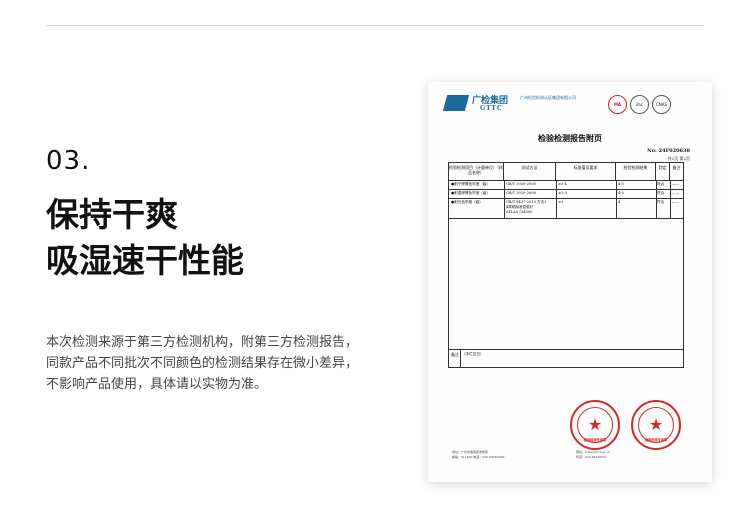 Image resolution: width=750 pixels, height=508 pixels. What do you see at coordinates (145, 238) in the screenshot?
I see `section-title: 保持干爽 吸湿速干性能` at bounding box center [145, 238].